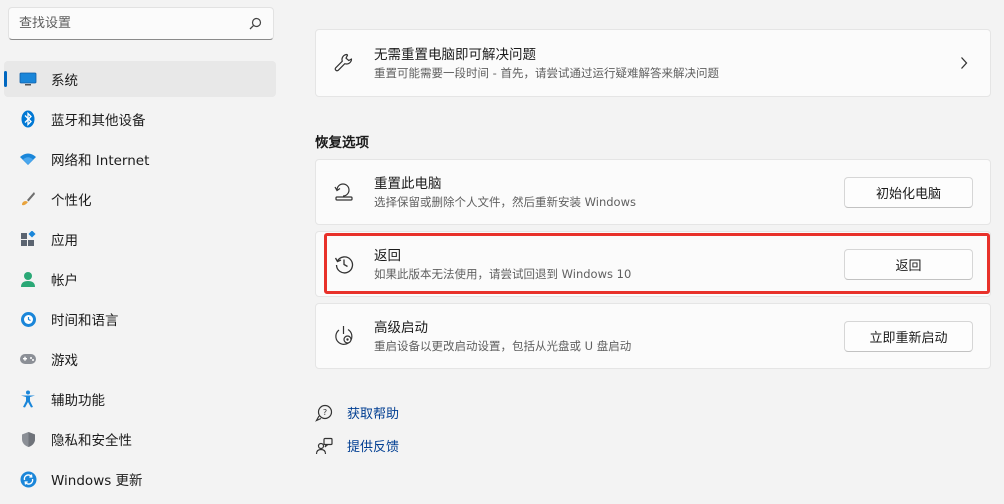  I want to click on accessibility-icon, so click(28, 399).